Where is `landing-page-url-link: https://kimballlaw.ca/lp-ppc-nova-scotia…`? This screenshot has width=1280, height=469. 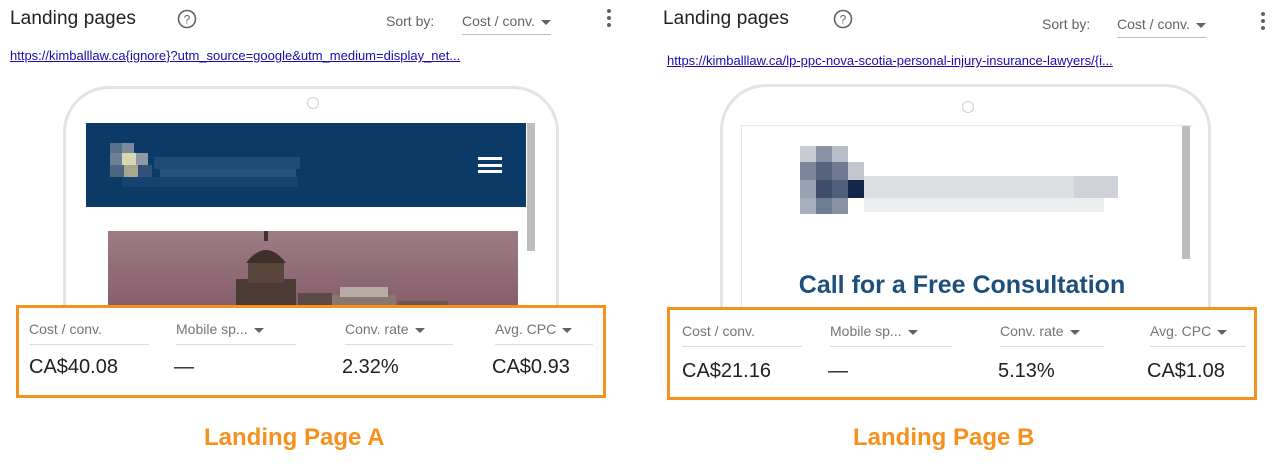
landing-page-url-link: https://kimballlaw.ca/lp-ppc-nova-scotia… is located at coordinates (967, 60).